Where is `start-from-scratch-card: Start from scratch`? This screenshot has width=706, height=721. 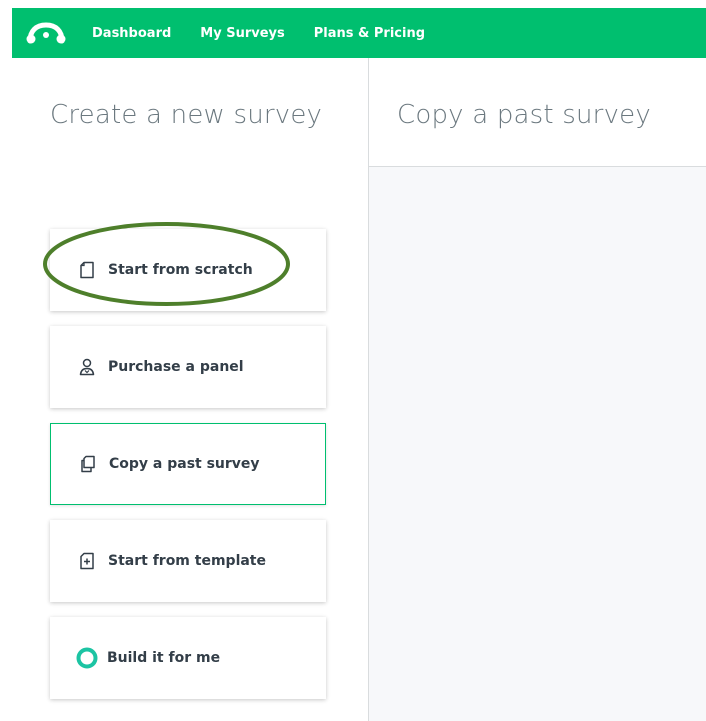 start-from-scratch-card: Start from scratch is located at coordinates (188, 270).